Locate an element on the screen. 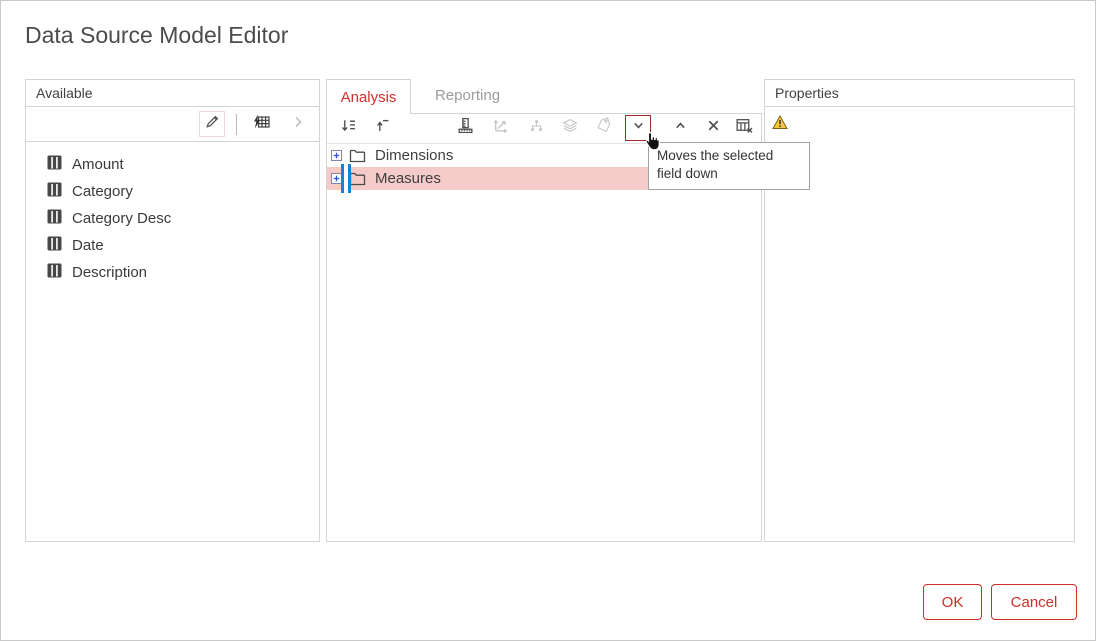  tab-analysis: Analysis is located at coordinates (368, 96).